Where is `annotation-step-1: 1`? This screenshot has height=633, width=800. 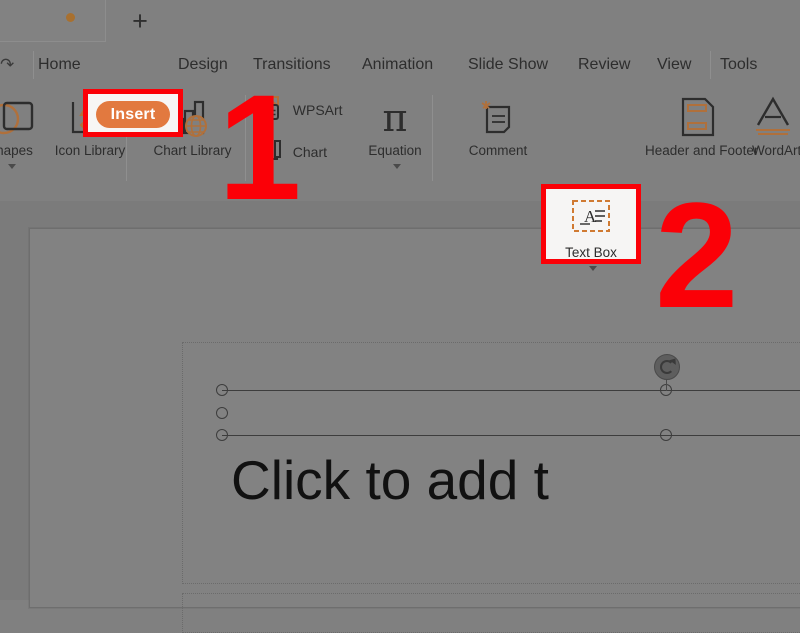
annotation-step-1: 1 is located at coordinates (260, 147).